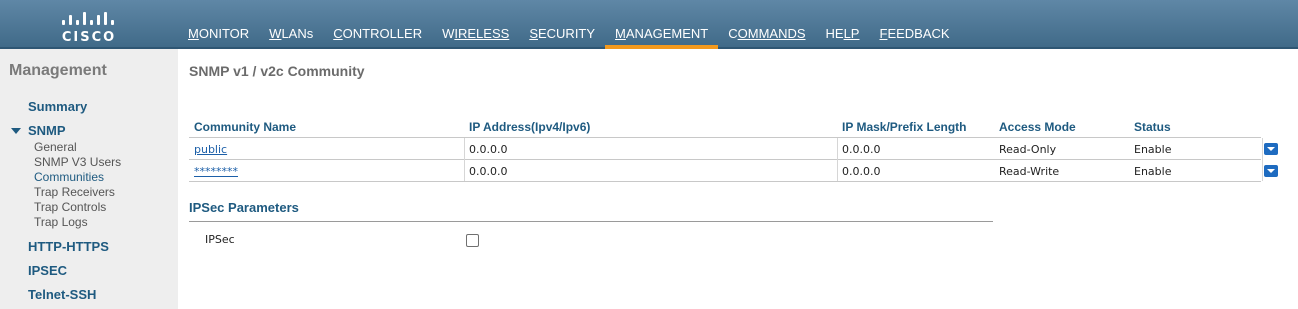  What do you see at coordinates (89, 37) in the screenshot?
I see `cisco-wordmark: CISCO` at bounding box center [89, 37].